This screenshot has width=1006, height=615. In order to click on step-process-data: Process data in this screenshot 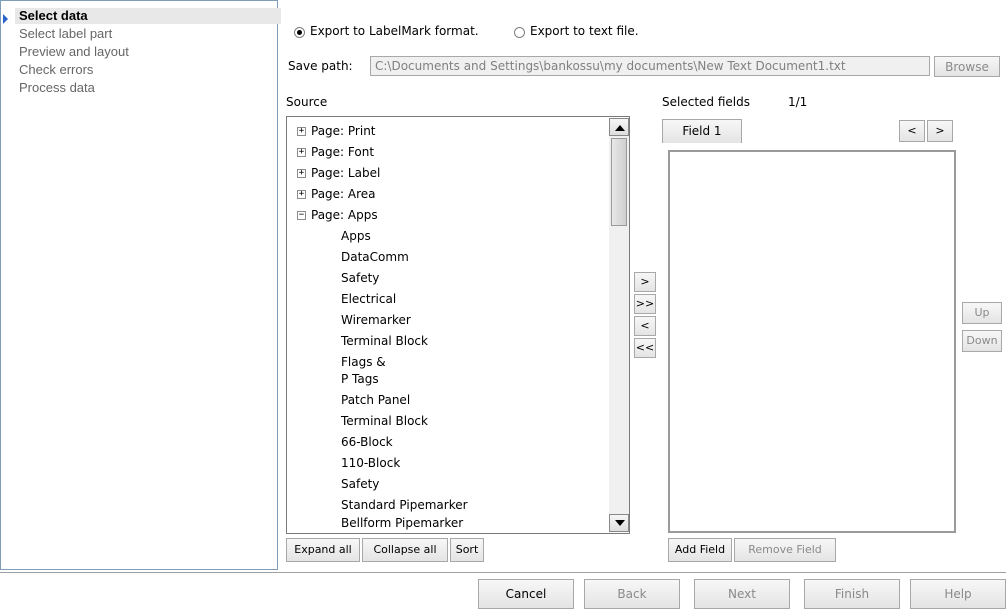, I will do `click(57, 88)`.